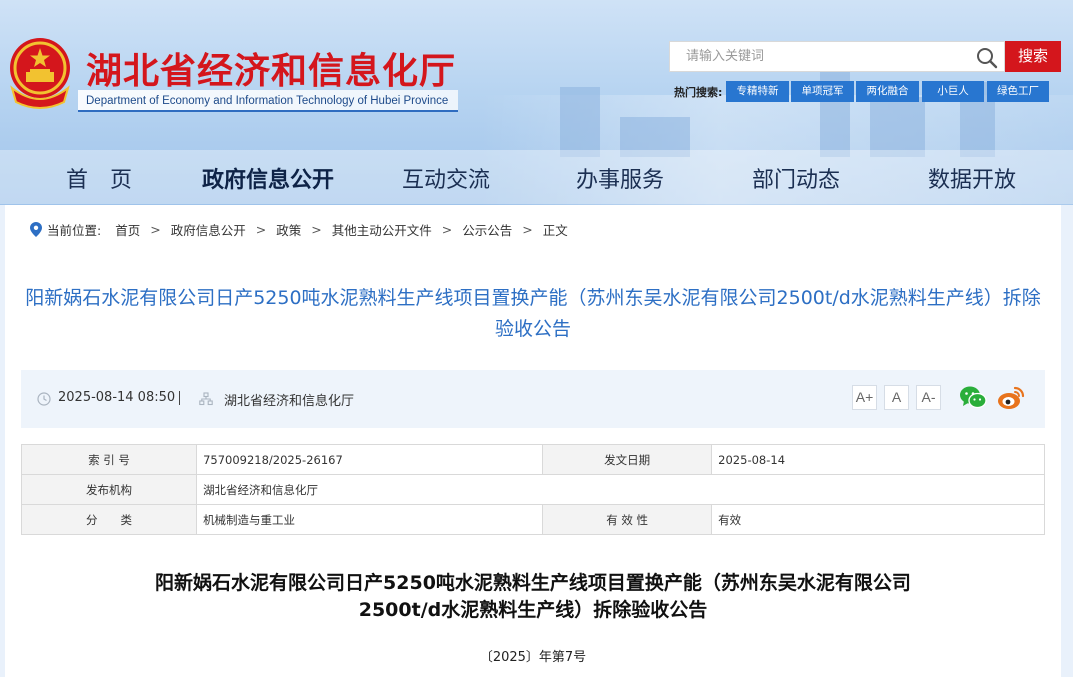 The width and height of the screenshot is (1073, 677). Describe the element at coordinates (36, 229) in the screenshot. I see `location-pin-icon` at that location.